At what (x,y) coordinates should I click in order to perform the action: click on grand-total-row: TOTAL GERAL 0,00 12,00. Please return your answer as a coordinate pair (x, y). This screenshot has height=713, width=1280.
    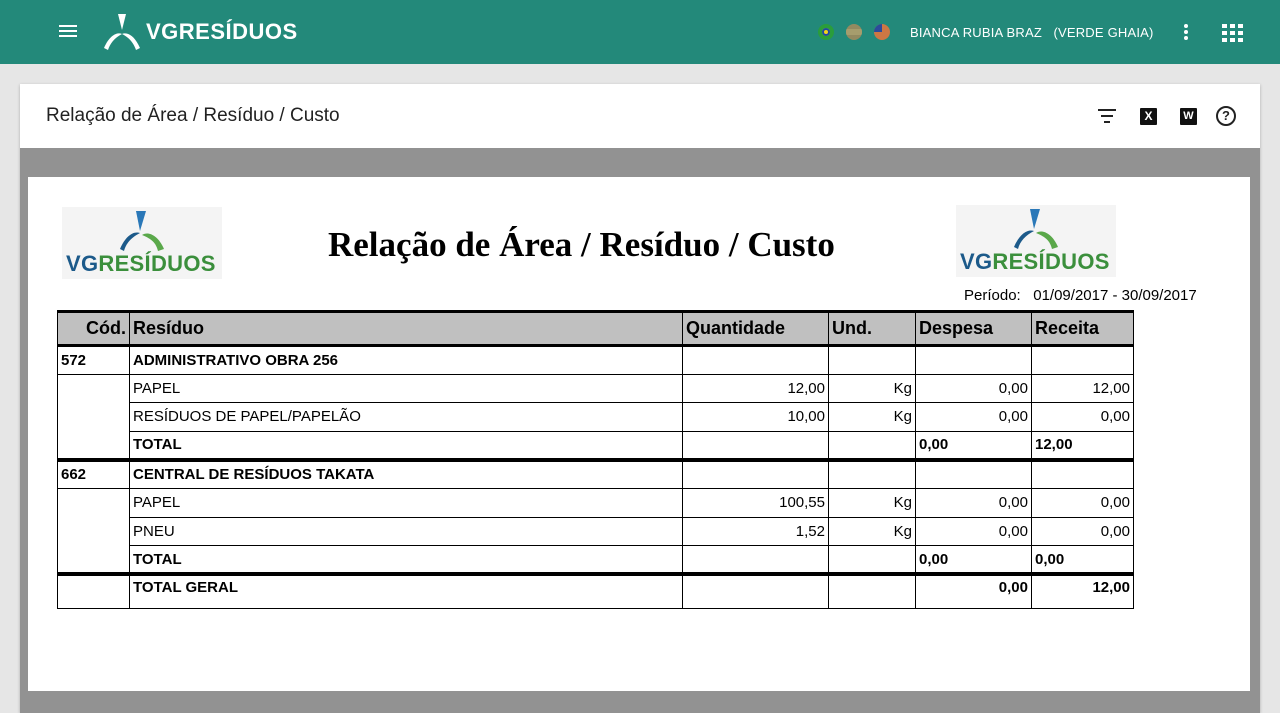
    Looking at the image, I should click on (595, 591).